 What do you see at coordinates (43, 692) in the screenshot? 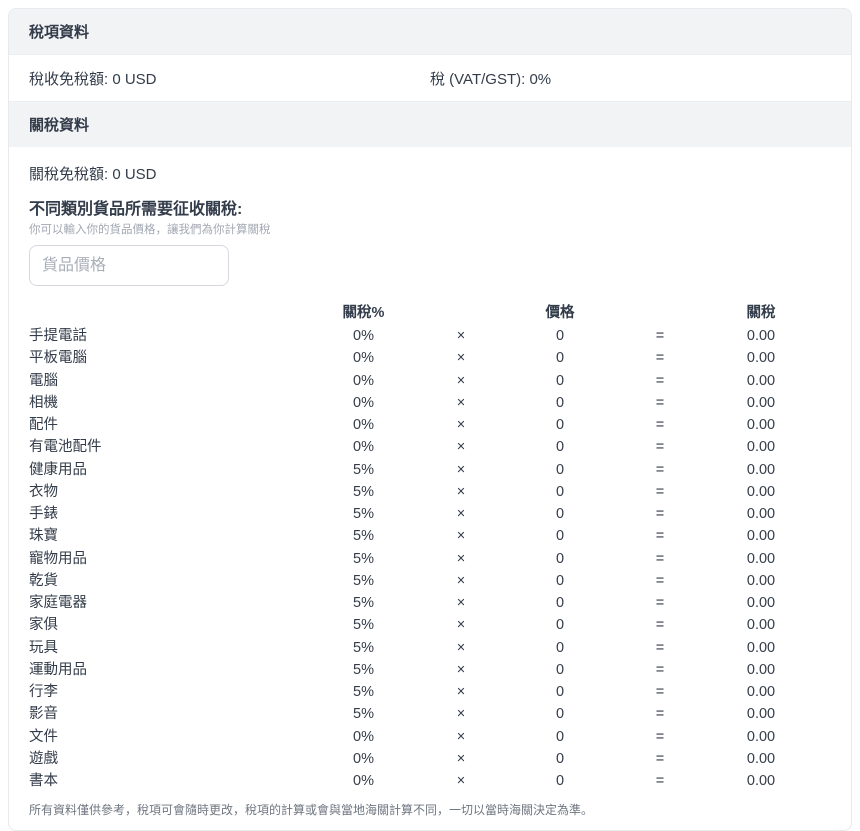
I see `category-cell: 行李` at bounding box center [43, 692].